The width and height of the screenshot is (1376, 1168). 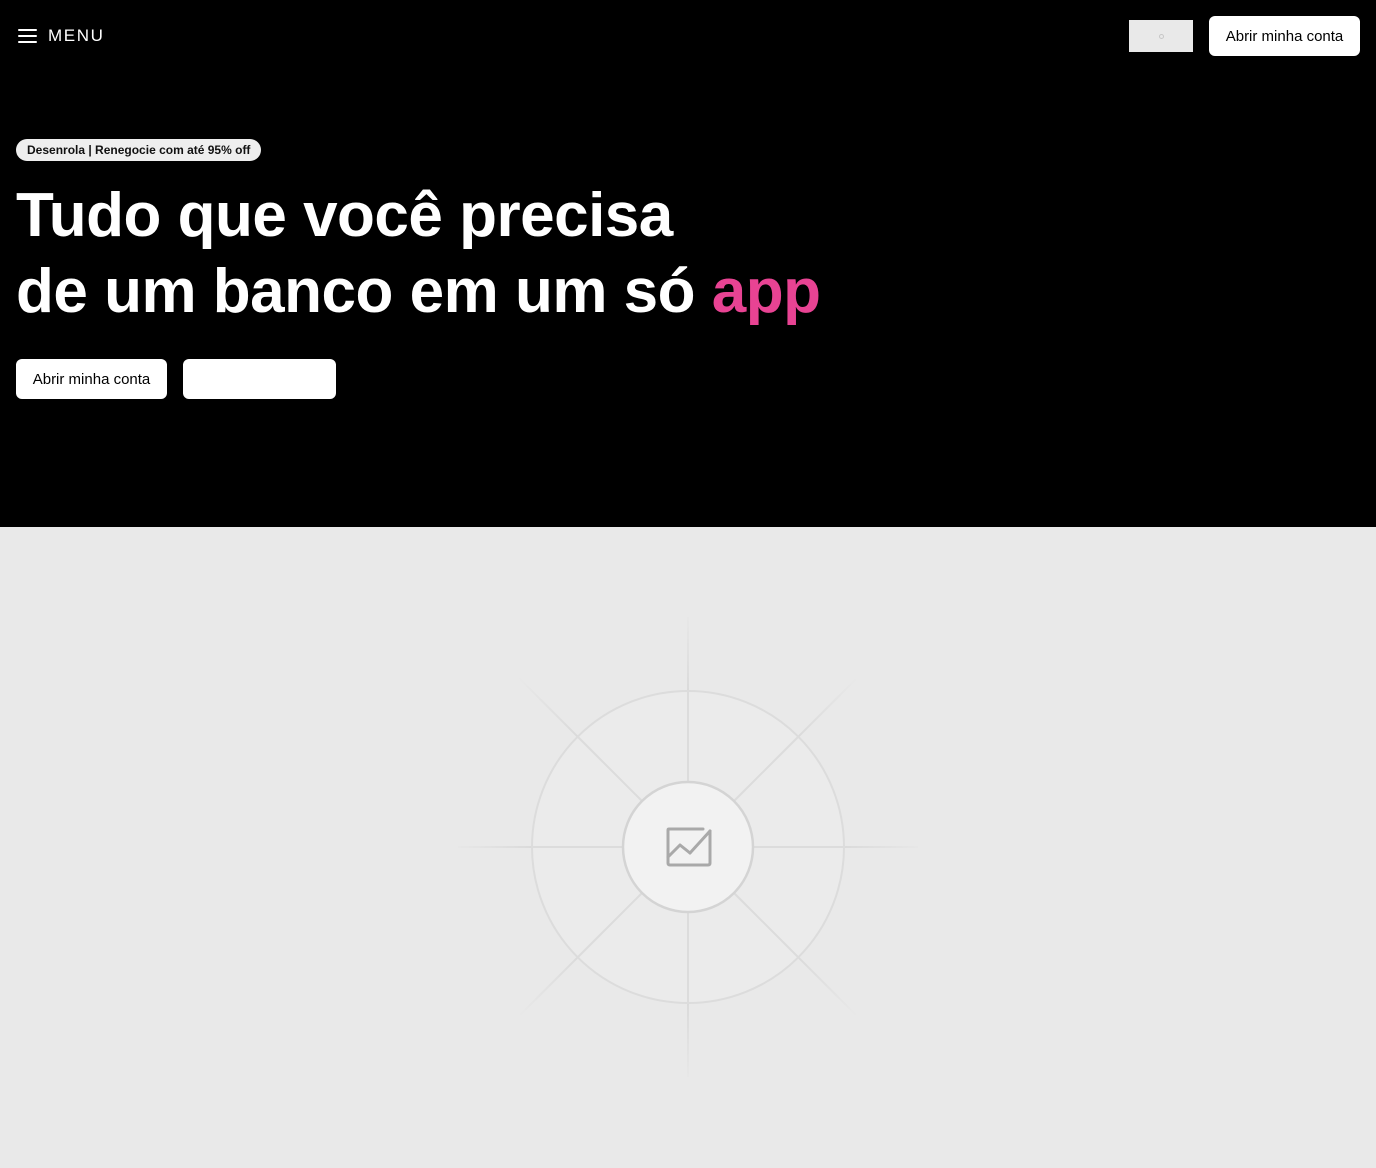 What do you see at coordinates (27, 36) in the screenshot?
I see `hamburger-icon` at bounding box center [27, 36].